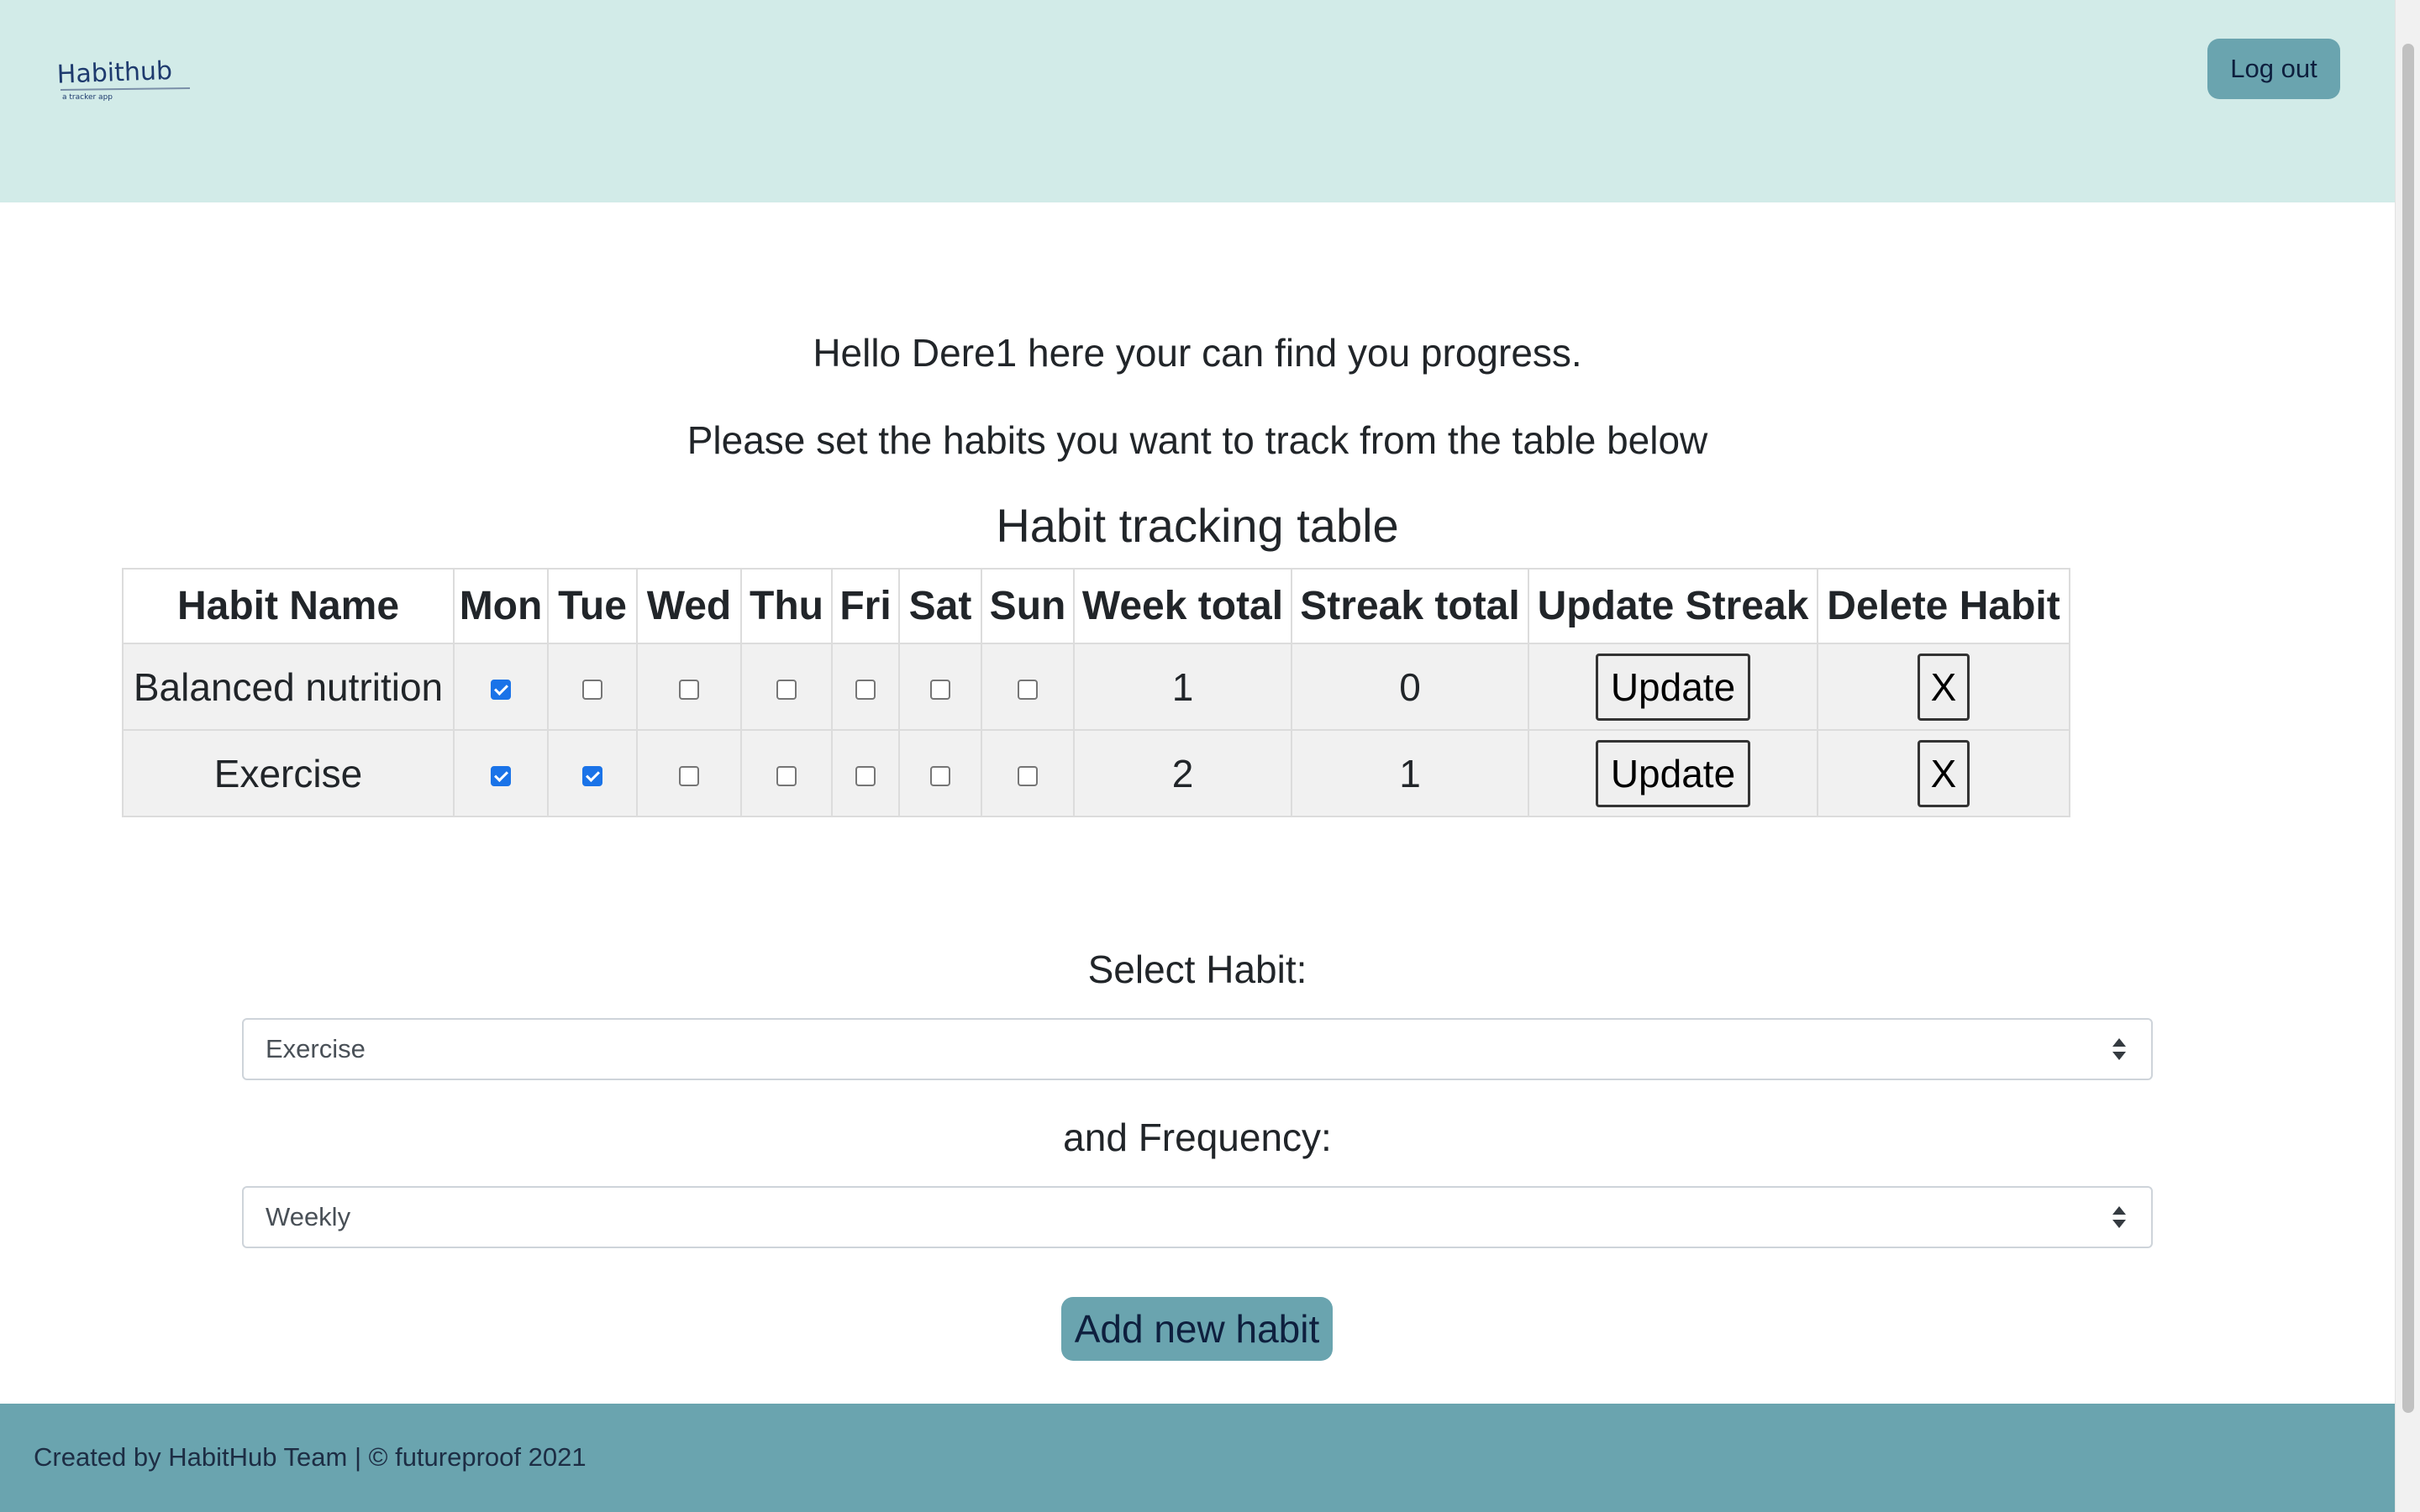 The width and height of the screenshot is (2420, 1512). What do you see at coordinates (1197, 101) in the screenshot?
I see `header: Habithub a tracker app Log out` at bounding box center [1197, 101].